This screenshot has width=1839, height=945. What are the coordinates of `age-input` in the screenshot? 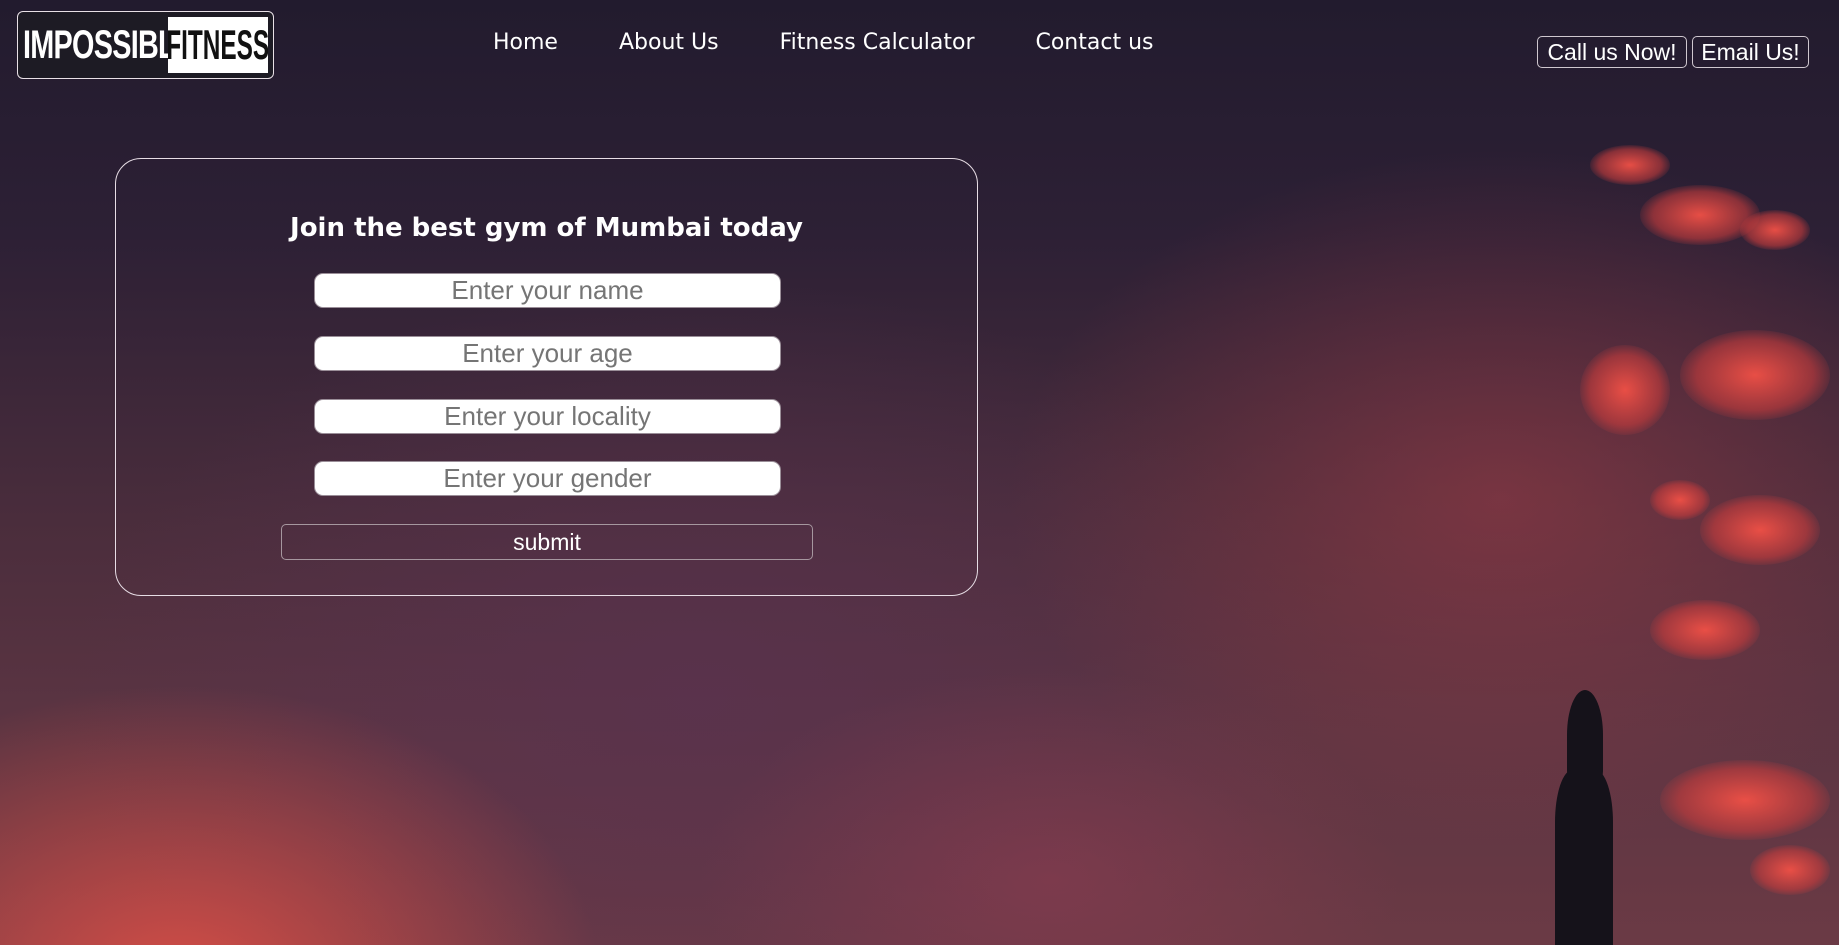 It's located at (547, 353).